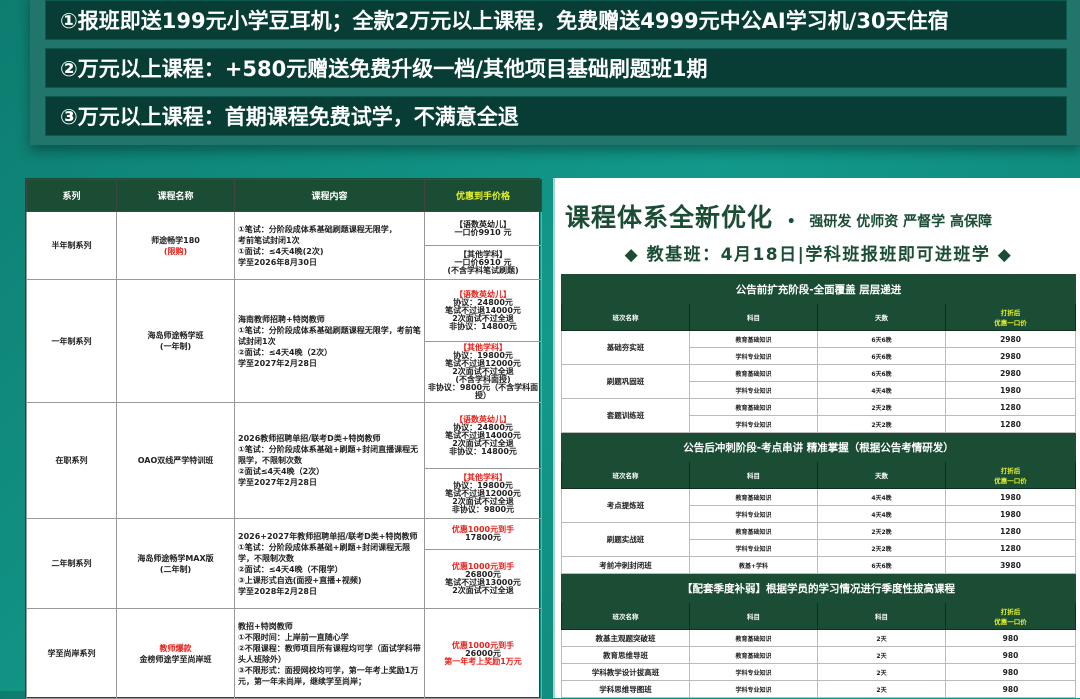 Image resolution: width=1080 pixels, height=699 pixels. I want to click on course-name-line: (二年制), so click(175, 569).